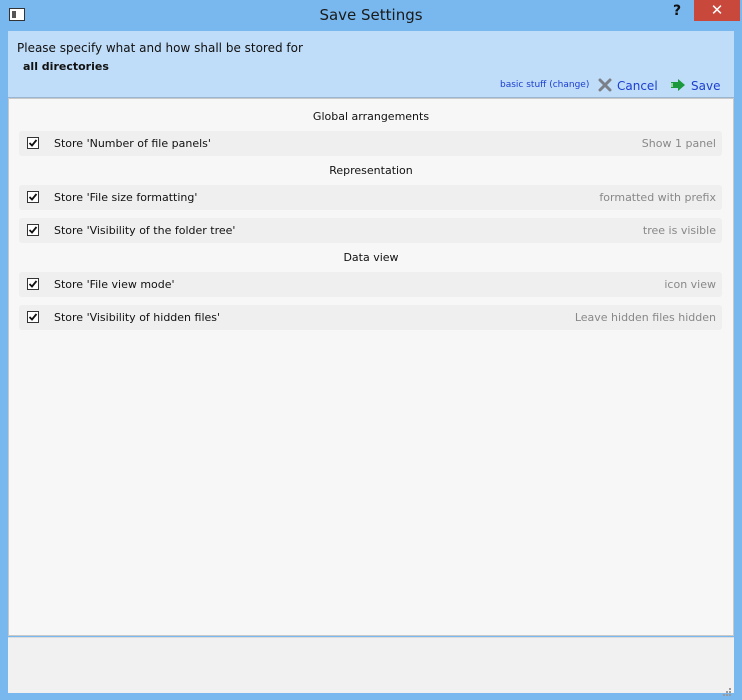 The width and height of the screenshot is (742, 700). I want to click on help-button: ?, so click(677, 11).